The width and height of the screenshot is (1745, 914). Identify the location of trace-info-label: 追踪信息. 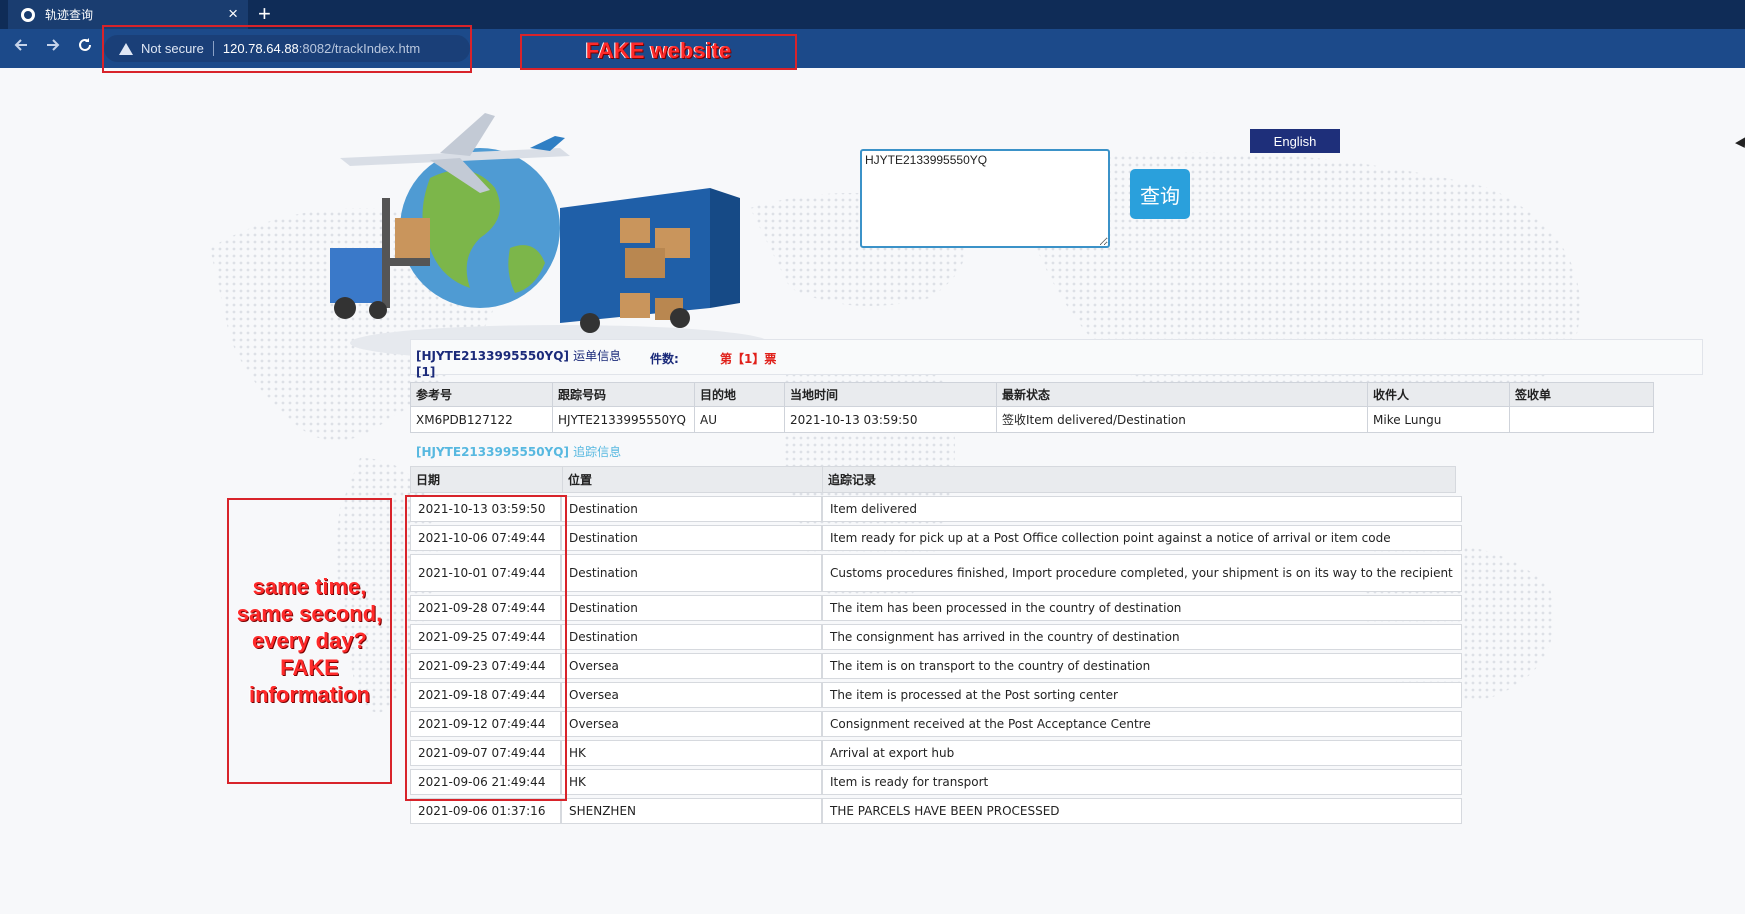
(597, 452).